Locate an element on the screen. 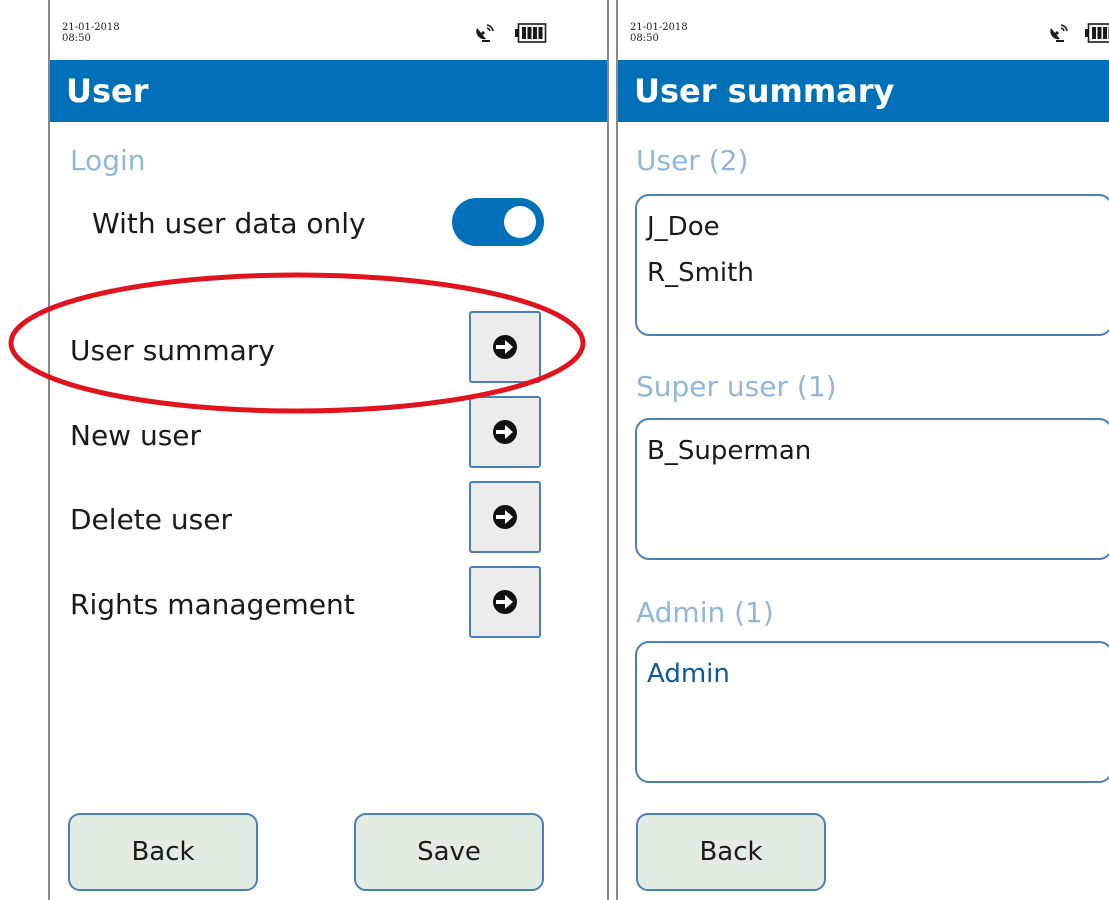  user-section-label: User (2) is located at coordinates (692, 160).